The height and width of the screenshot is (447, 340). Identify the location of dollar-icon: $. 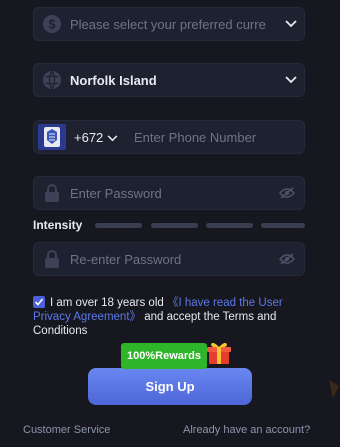
(52, 24).